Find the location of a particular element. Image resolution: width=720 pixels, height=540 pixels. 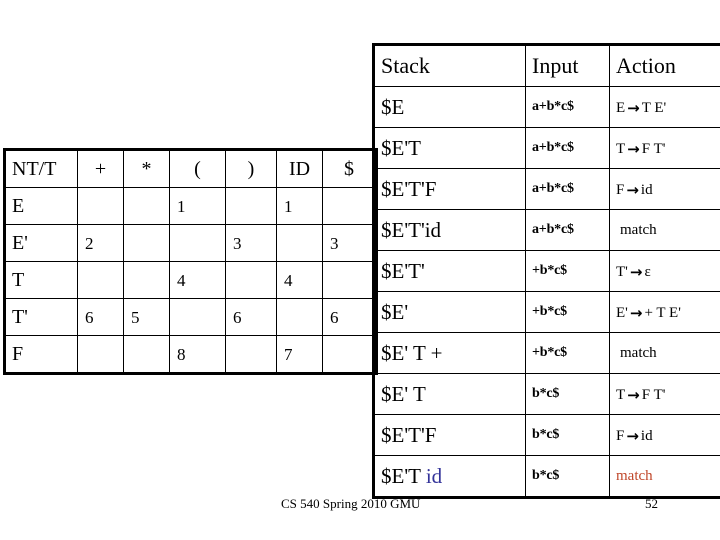

trace-action-cell: T' → ε is located at coordinates (664, 271).